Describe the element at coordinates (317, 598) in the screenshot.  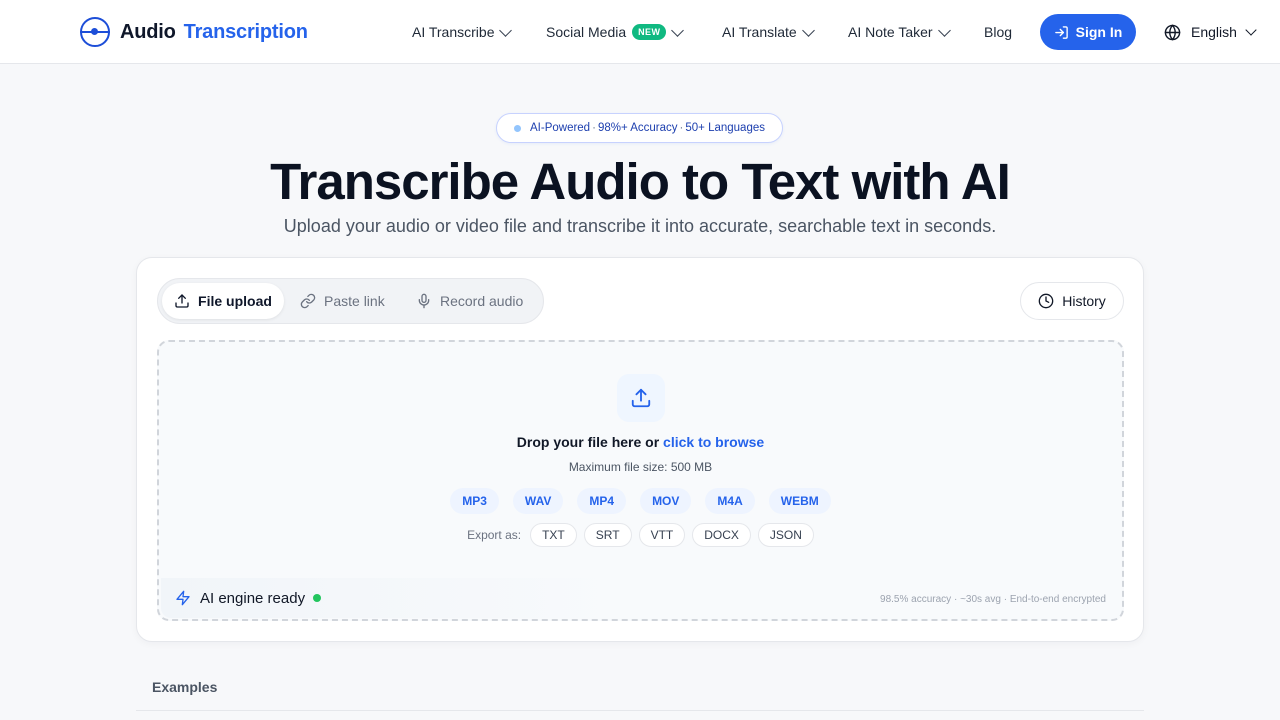
I see `status-ok-dot` at that location.